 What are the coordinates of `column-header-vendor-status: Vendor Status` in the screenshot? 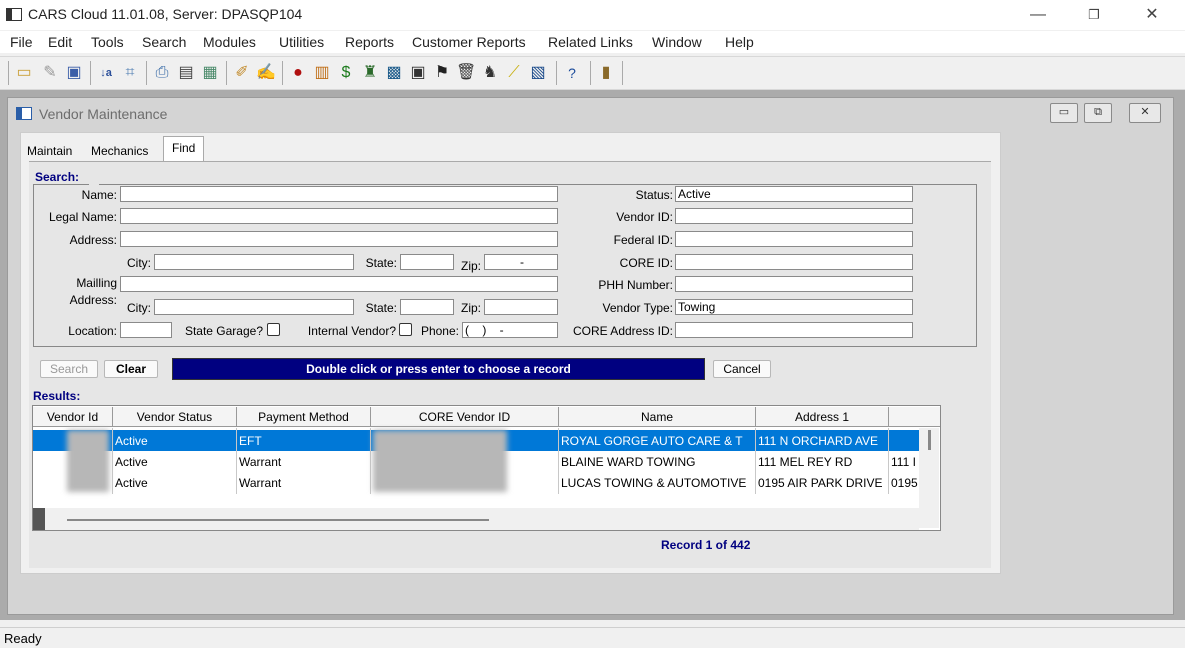 It's located at (175, 417).